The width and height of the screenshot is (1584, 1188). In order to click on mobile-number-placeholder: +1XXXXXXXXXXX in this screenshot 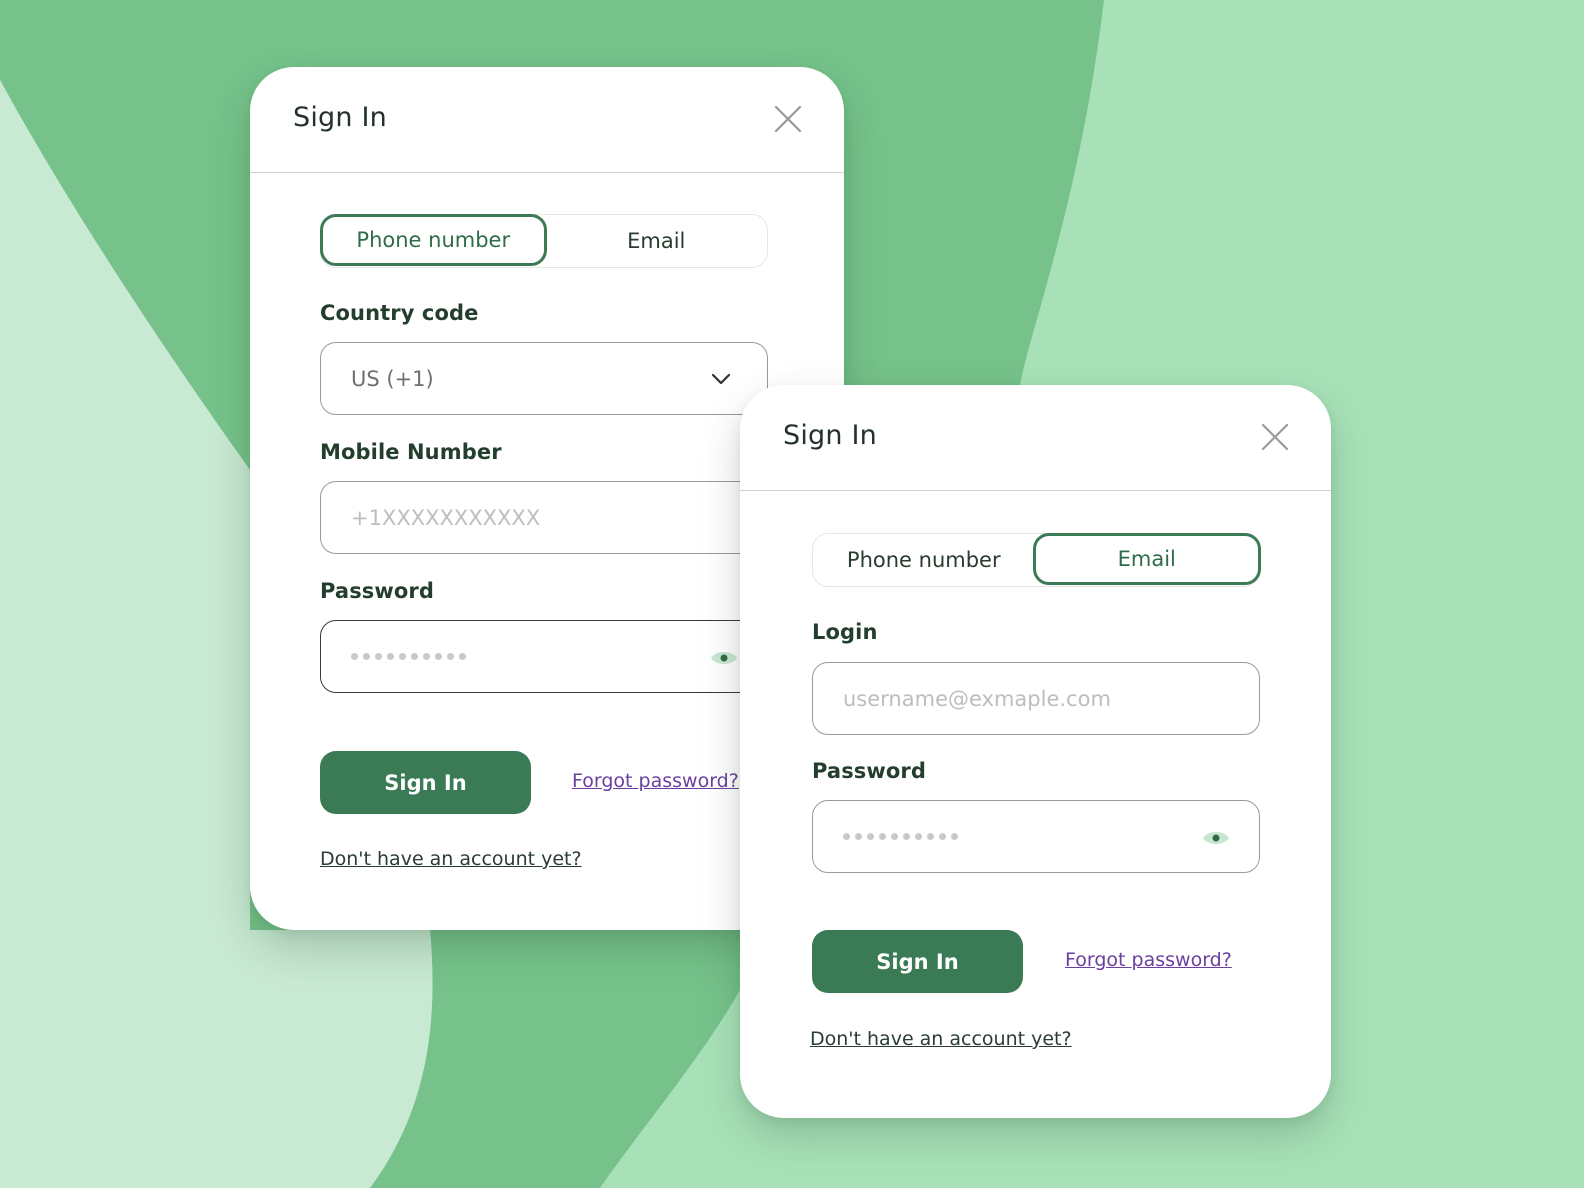, I will do `click(446, 517)`.